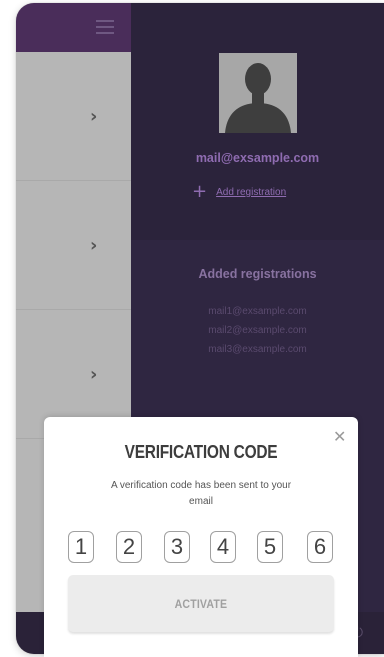  Describe the element at coordinates (257, 158) in the screenshot. I see `profile-email: mail@exsample.com` at that location.